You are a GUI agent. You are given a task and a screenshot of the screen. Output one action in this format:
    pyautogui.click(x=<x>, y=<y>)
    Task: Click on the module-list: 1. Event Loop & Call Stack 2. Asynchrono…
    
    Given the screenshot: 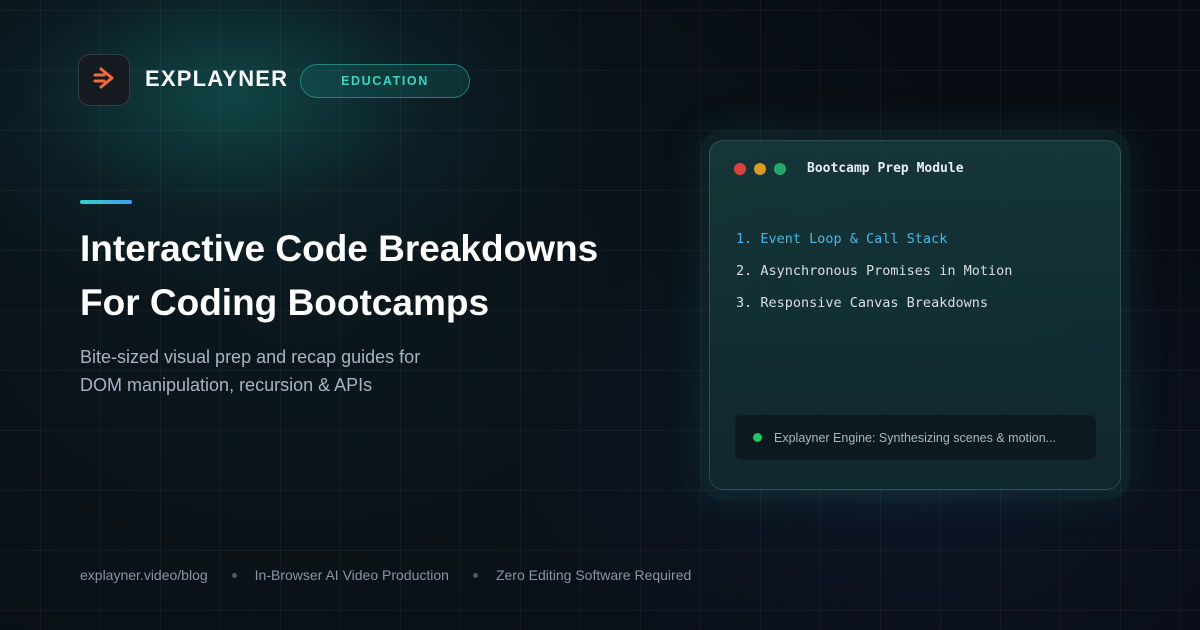 What is the action you would take?
    pyautogui.click(x=874, y=271)
    